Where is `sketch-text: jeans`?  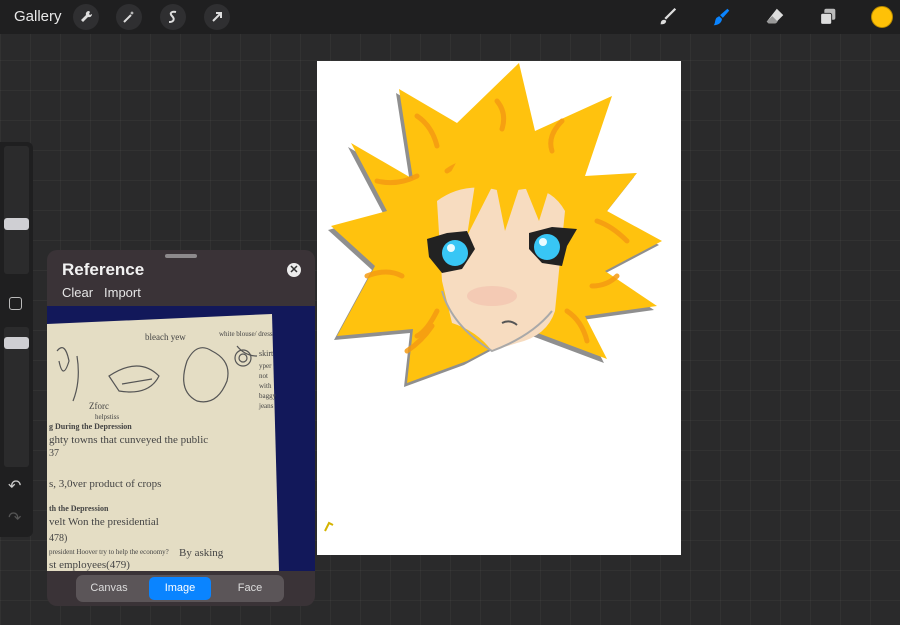 sketch-text: jeans is located at coordinates (266, 406).